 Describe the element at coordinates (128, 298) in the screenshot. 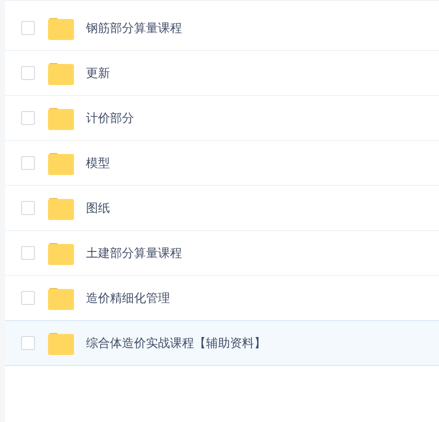

I see `folder-name: 造价精细化管理` at that location.